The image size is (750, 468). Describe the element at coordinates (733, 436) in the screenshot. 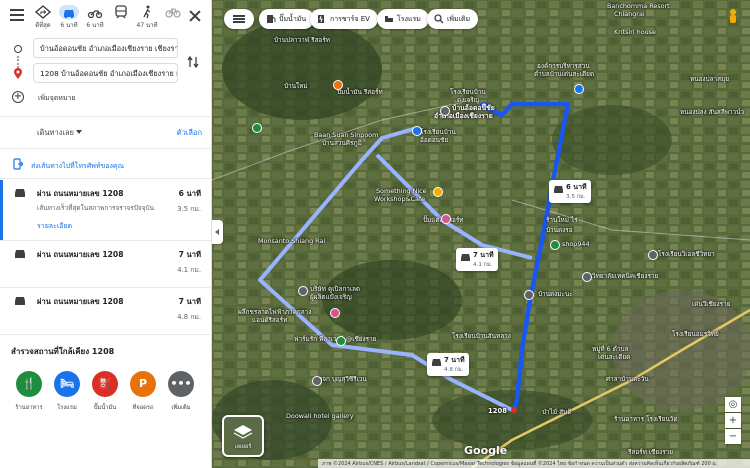

I see `zoom-out-button: −` at that location.